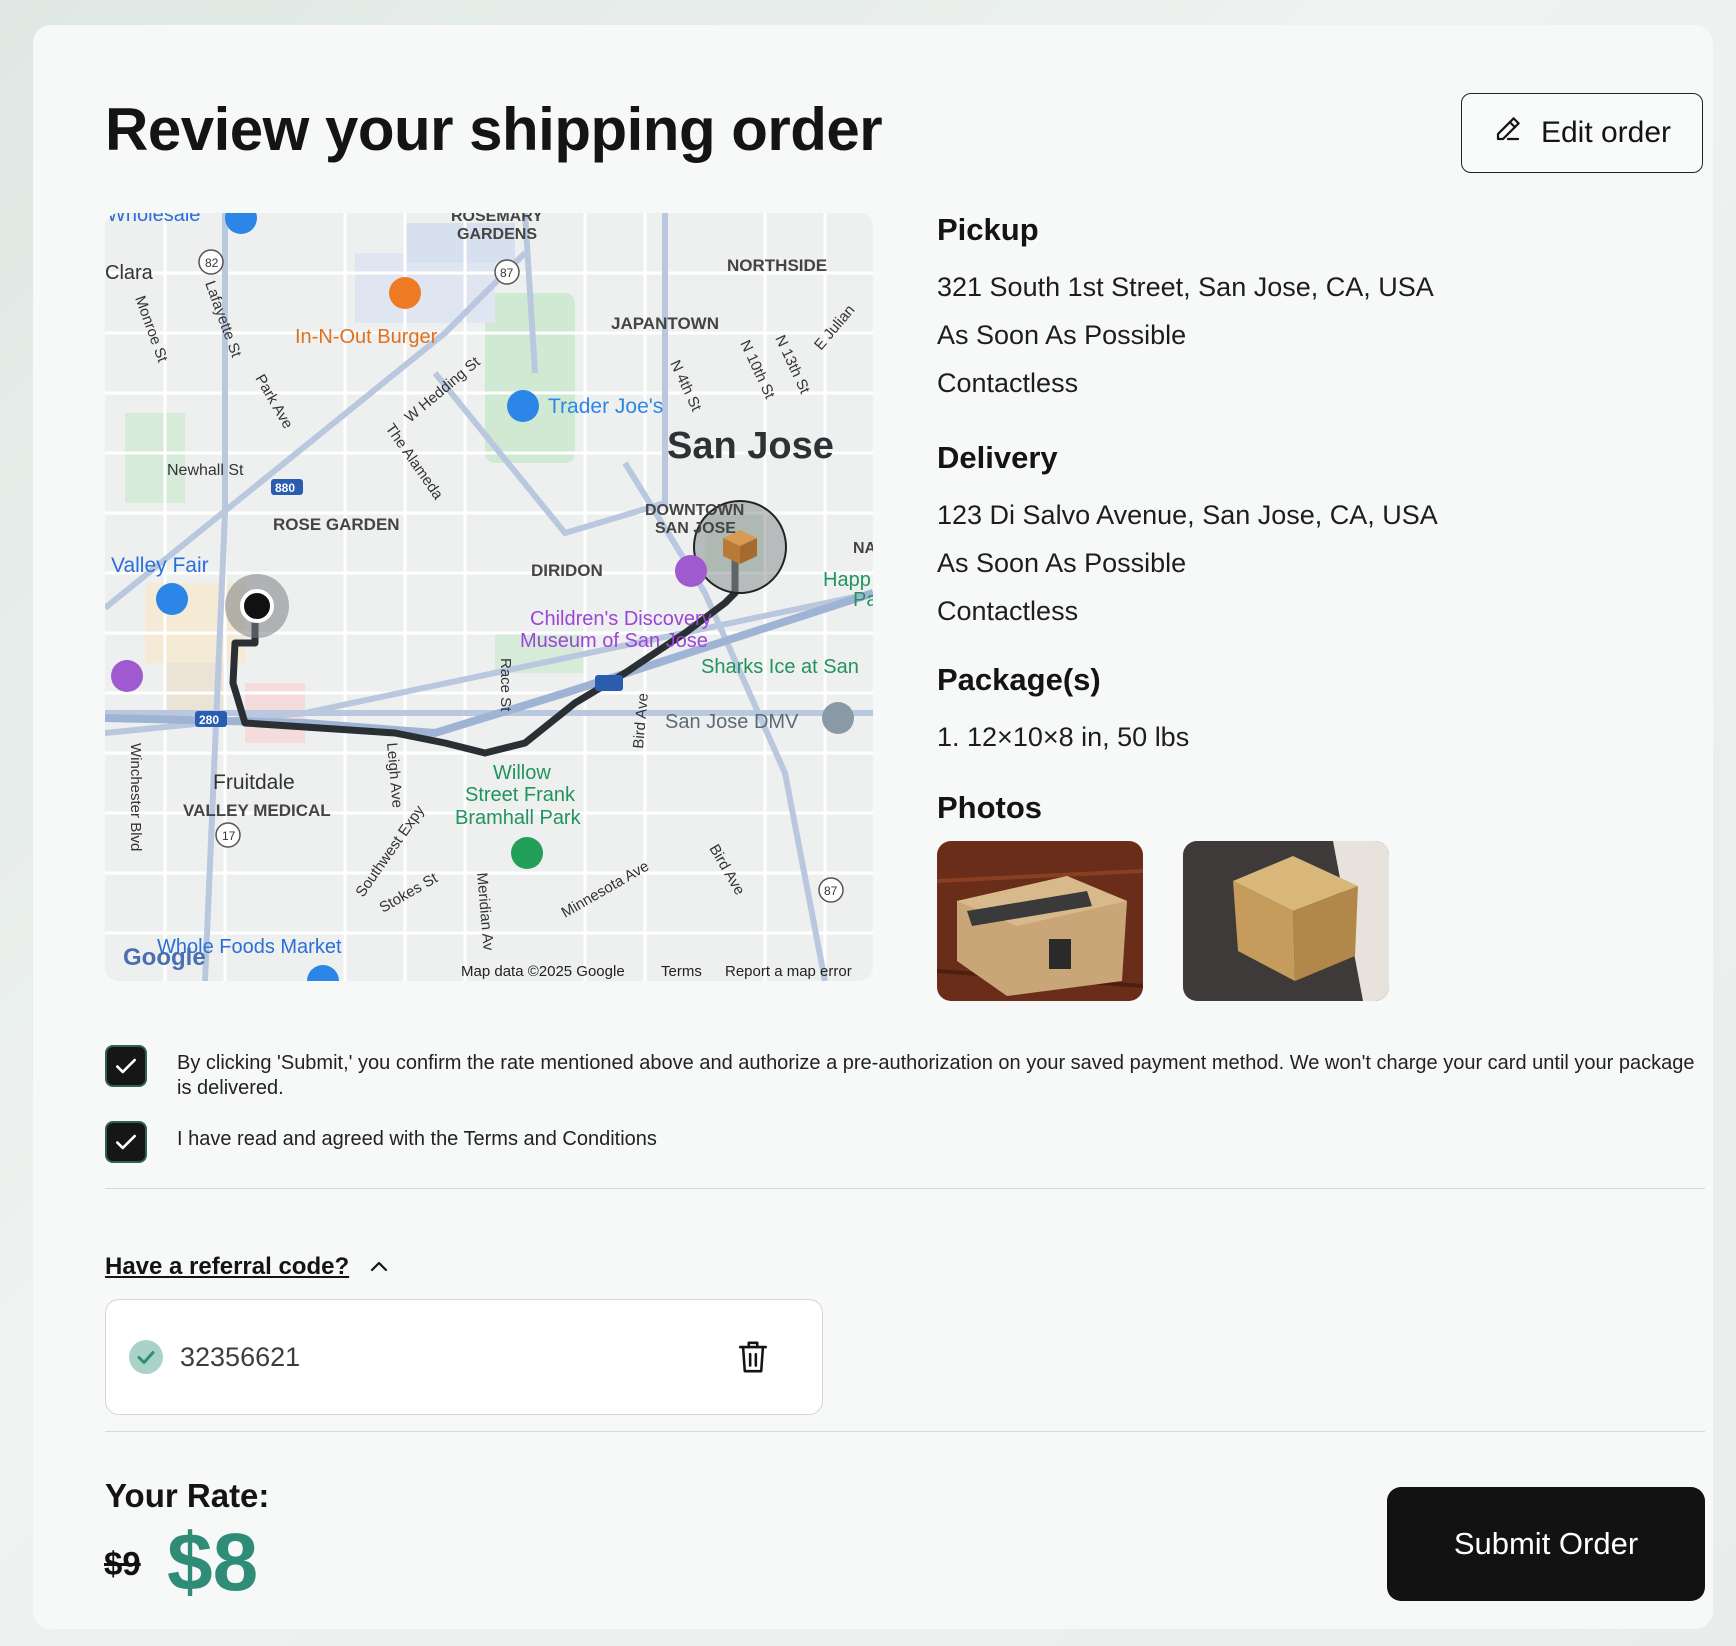  Describe the element at coordinates (567, 570) in the screenshot. I see `map-label: DIRIDON` at that location.